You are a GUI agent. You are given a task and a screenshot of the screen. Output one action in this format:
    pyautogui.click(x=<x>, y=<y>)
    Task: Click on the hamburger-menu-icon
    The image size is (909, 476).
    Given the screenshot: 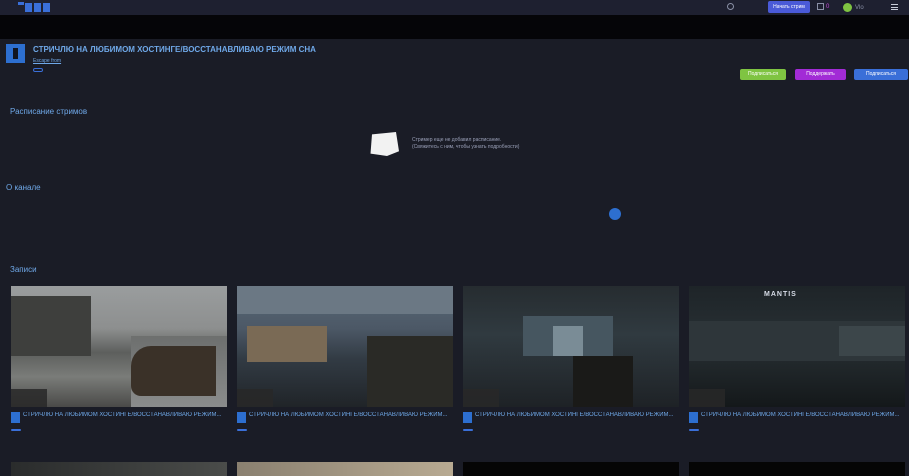 What is the action you would take?
    pyautogui.click(x=894, y=7)
    